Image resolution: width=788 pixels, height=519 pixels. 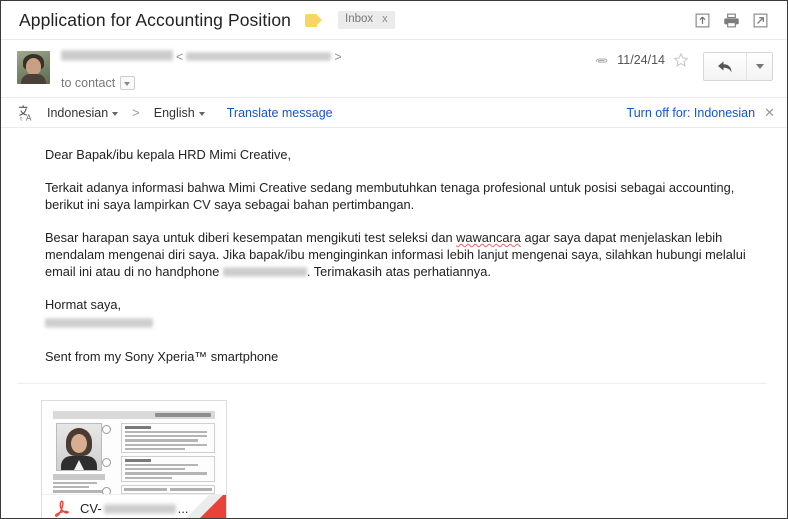 I want to click on message-date: 11/24/14, so click(x=641, y=60).